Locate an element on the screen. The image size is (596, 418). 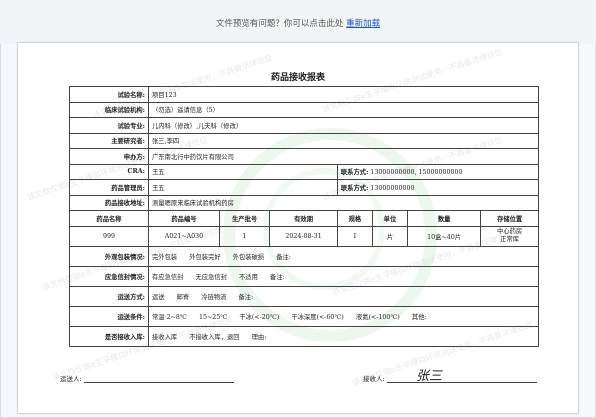
column-header: 生产批号 is located at coordinates (244, 218).